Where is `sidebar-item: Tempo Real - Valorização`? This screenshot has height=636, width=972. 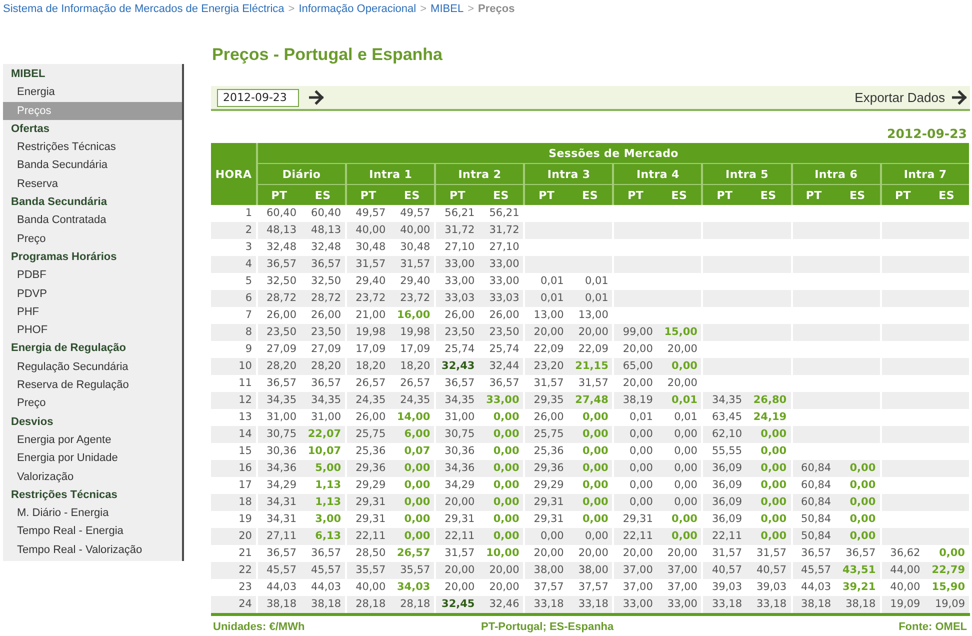 sidebar-item: Tempo Real - Valorização is located at coordinates (92, 550).